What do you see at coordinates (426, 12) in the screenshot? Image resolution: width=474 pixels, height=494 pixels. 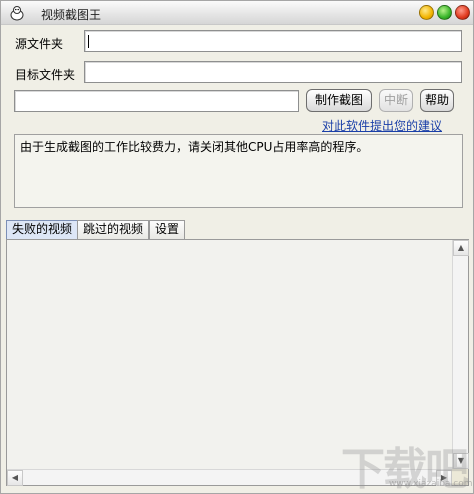 I see `minimize-button` at bounding box center [426, 12].